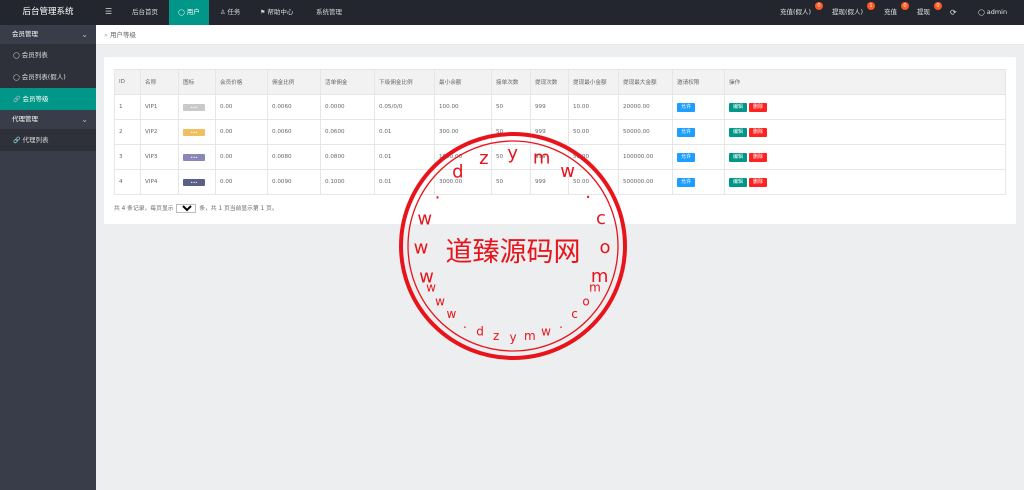  I want to click on withdraw-fake-link: 提现(假人), so click(847, 12).